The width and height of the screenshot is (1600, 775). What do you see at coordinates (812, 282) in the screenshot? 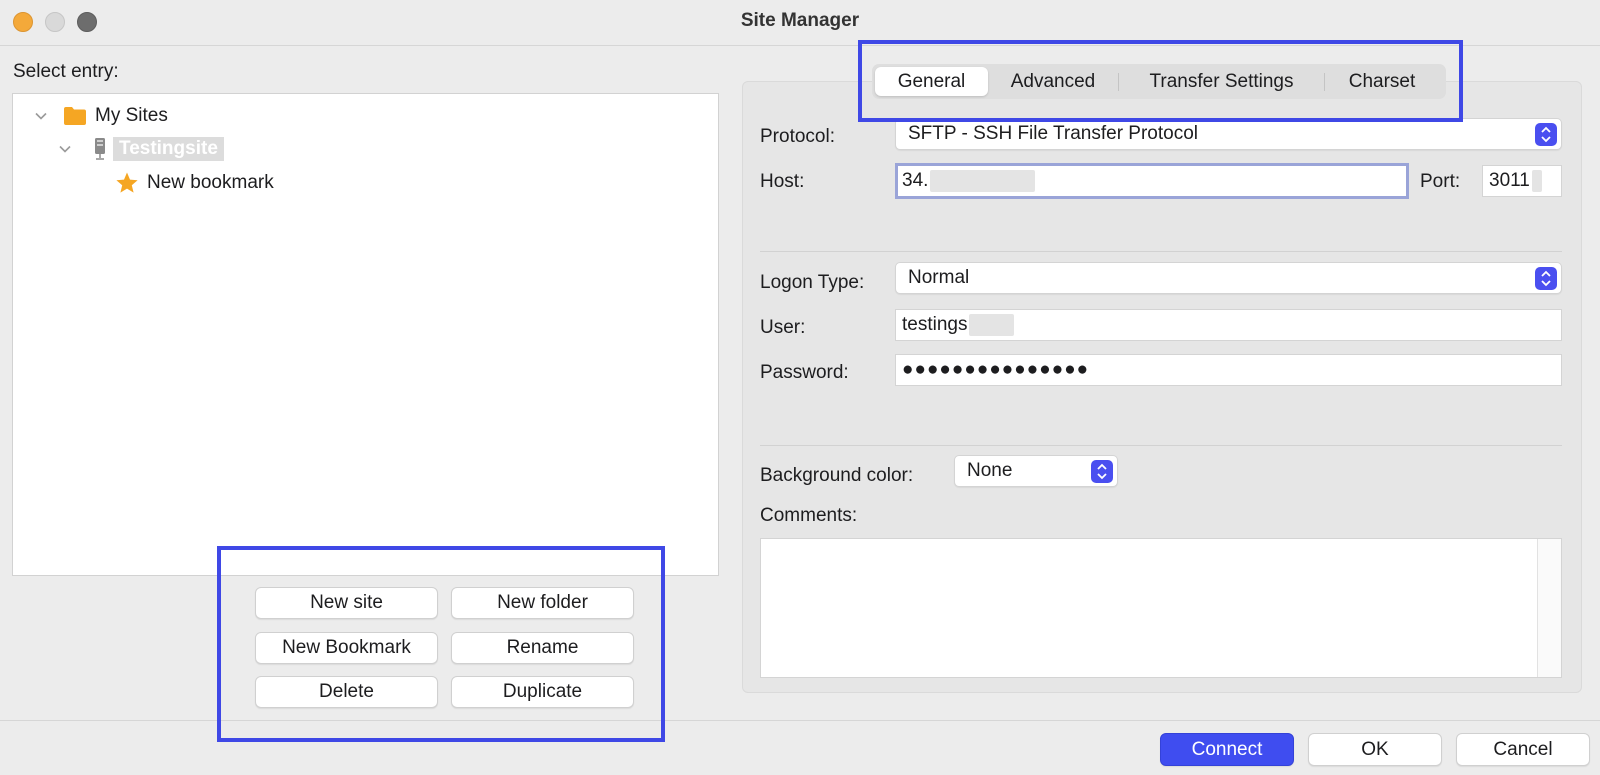
I see `logon-type-label: Logon Type:` at bounding box center [812, 282].